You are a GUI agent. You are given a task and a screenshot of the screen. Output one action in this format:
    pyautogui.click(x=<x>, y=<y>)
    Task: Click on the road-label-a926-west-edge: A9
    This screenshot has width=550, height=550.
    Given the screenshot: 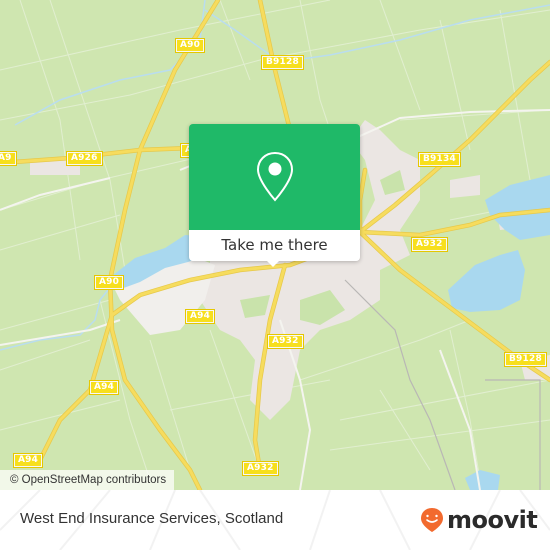 What is the action you would take?
    pyautogui.click(x=8, y=158)
    